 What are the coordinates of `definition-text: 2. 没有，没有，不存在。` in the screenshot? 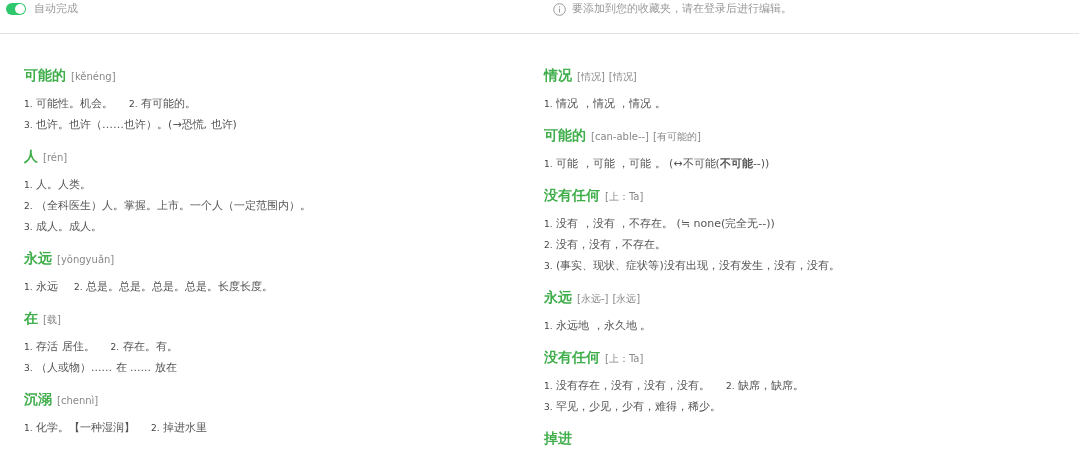 It's located at (605, 244).